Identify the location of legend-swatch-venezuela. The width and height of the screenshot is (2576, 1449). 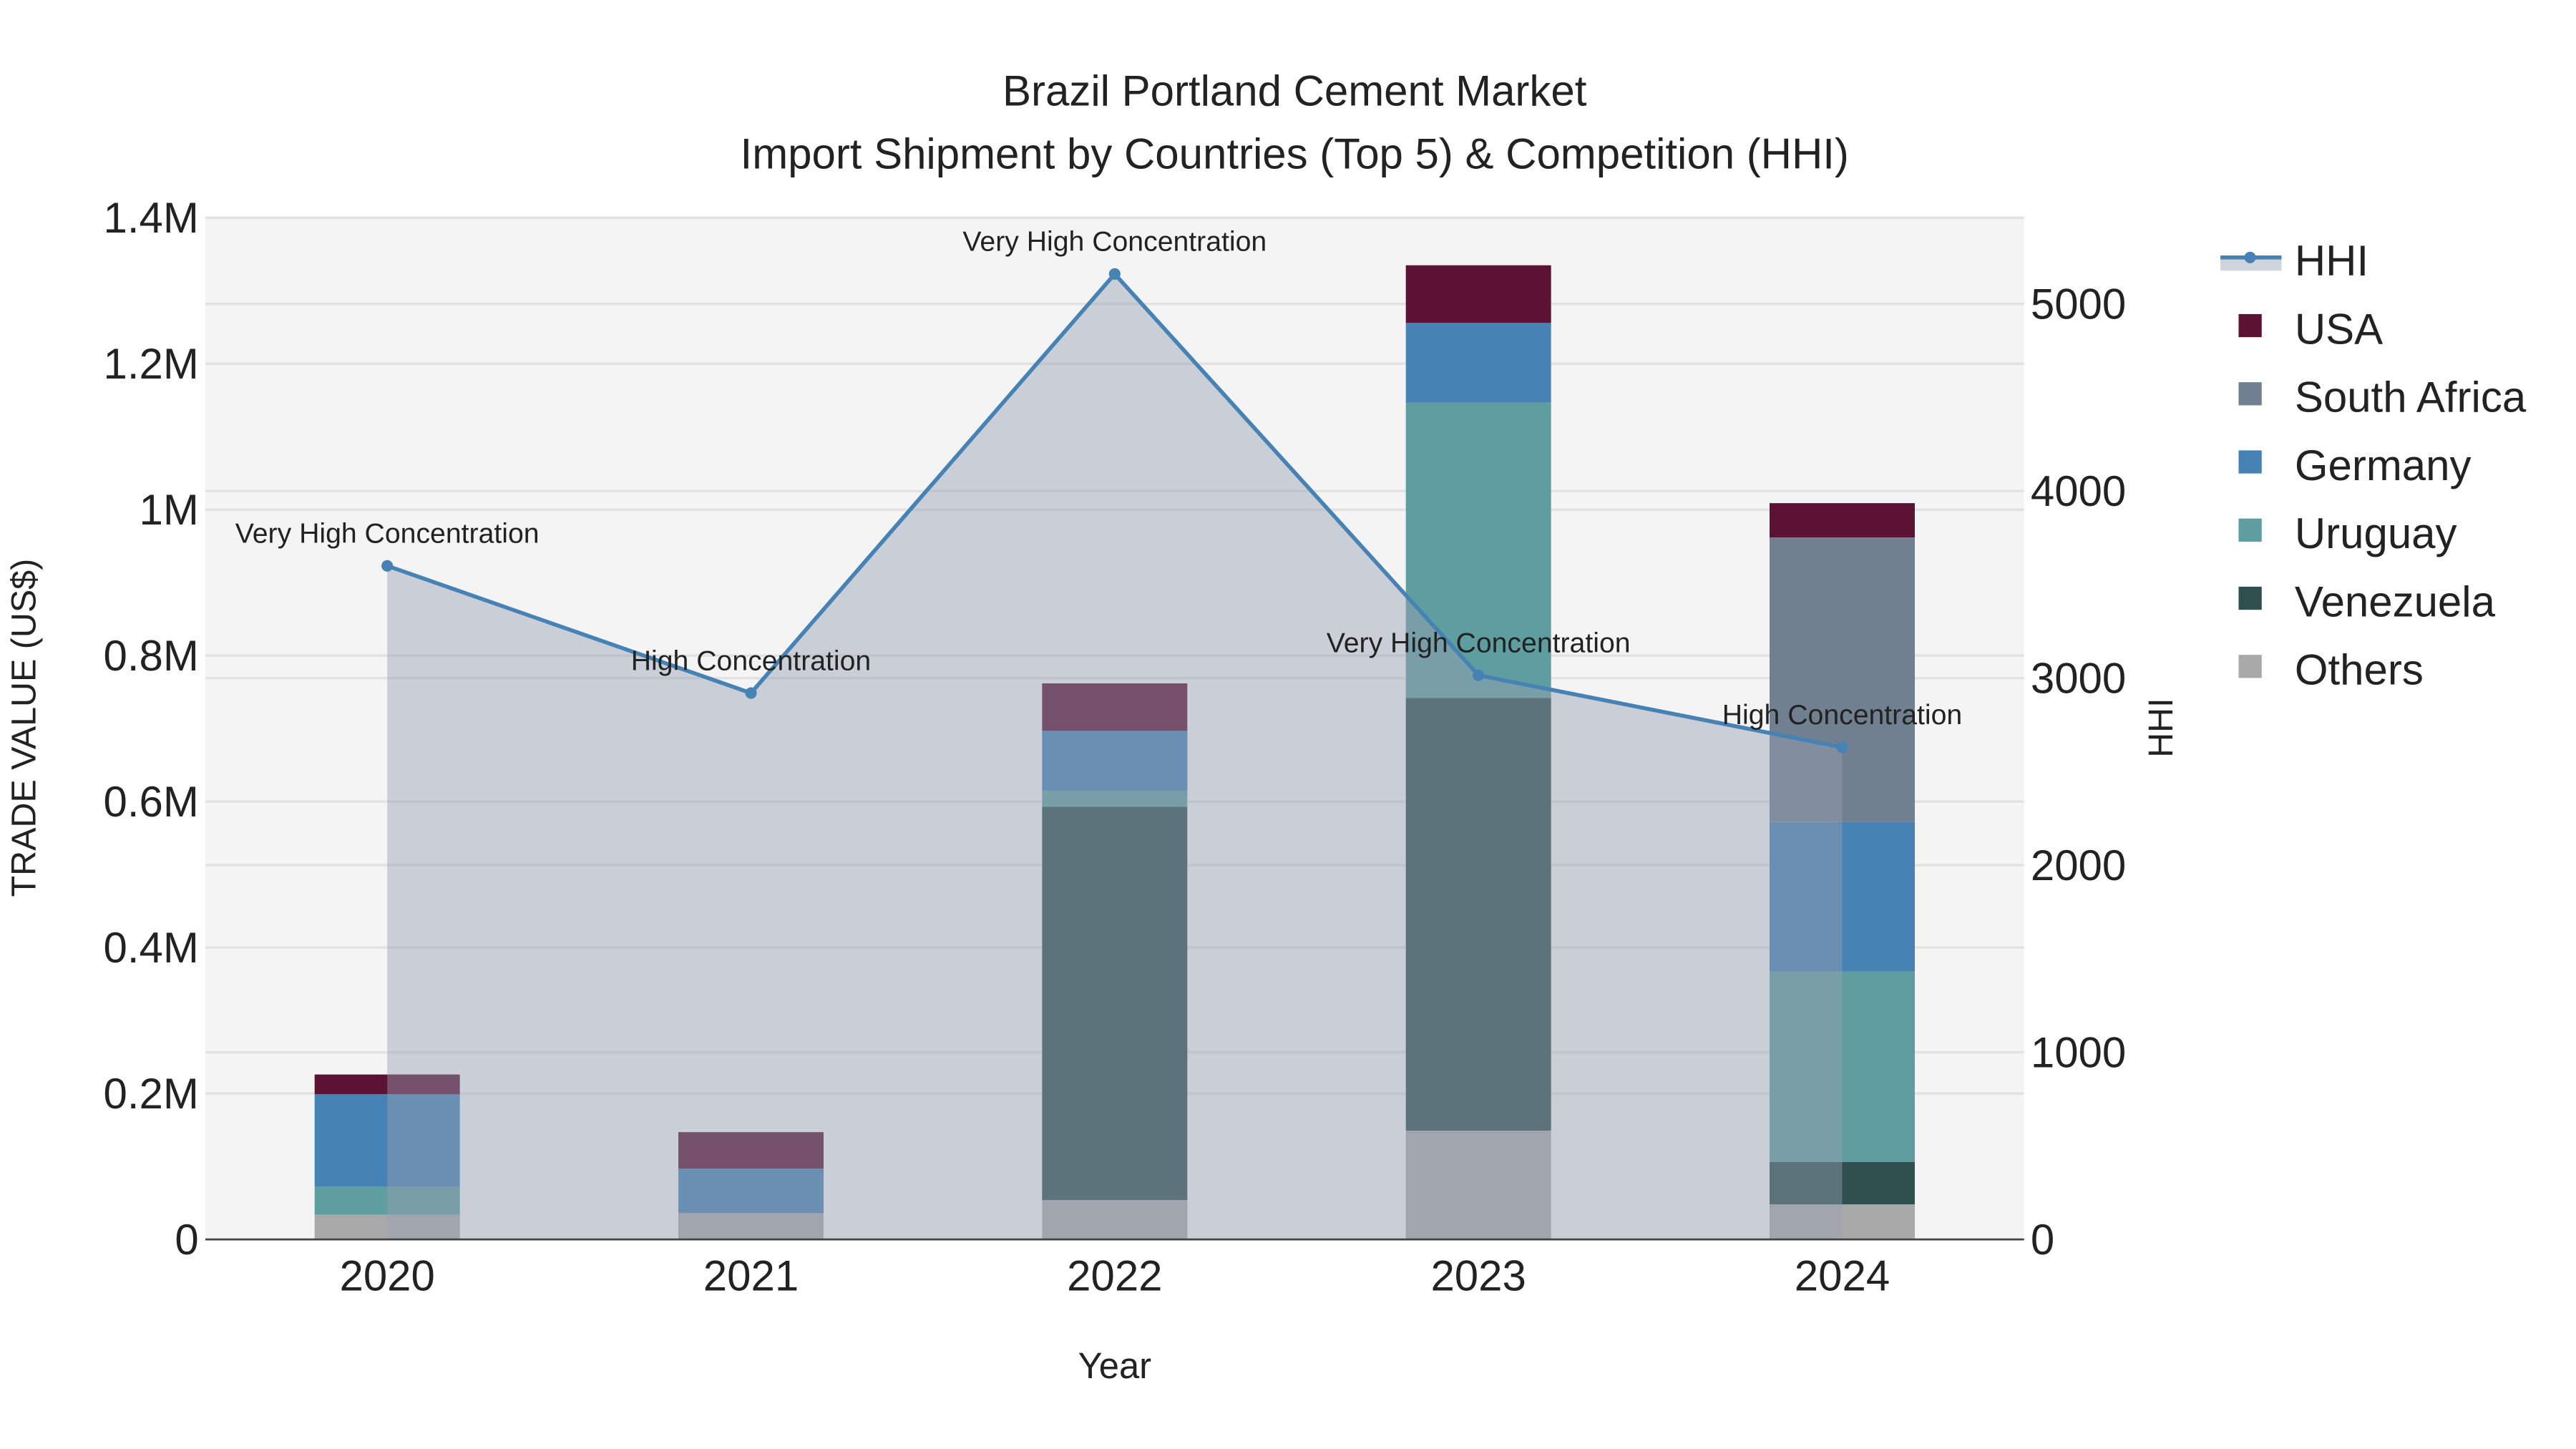
(2250, 598).